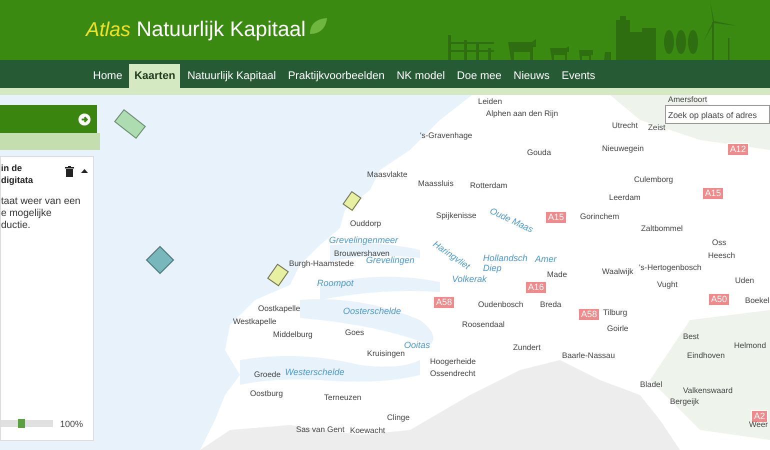 Image resolution: width=770 pixels, height=450 pixels. What do you see at coordinates (578, 76) in the screenshot?
I see `nav-tab: Events` at bounding box center [578, 76].